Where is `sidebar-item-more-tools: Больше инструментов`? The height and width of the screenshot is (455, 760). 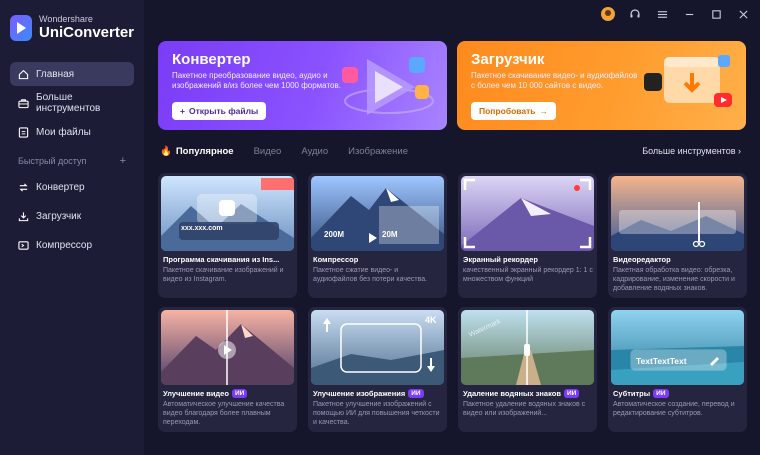 sidebar-item-more-tools: Больше инструментов is located at coordinates (72, 103).